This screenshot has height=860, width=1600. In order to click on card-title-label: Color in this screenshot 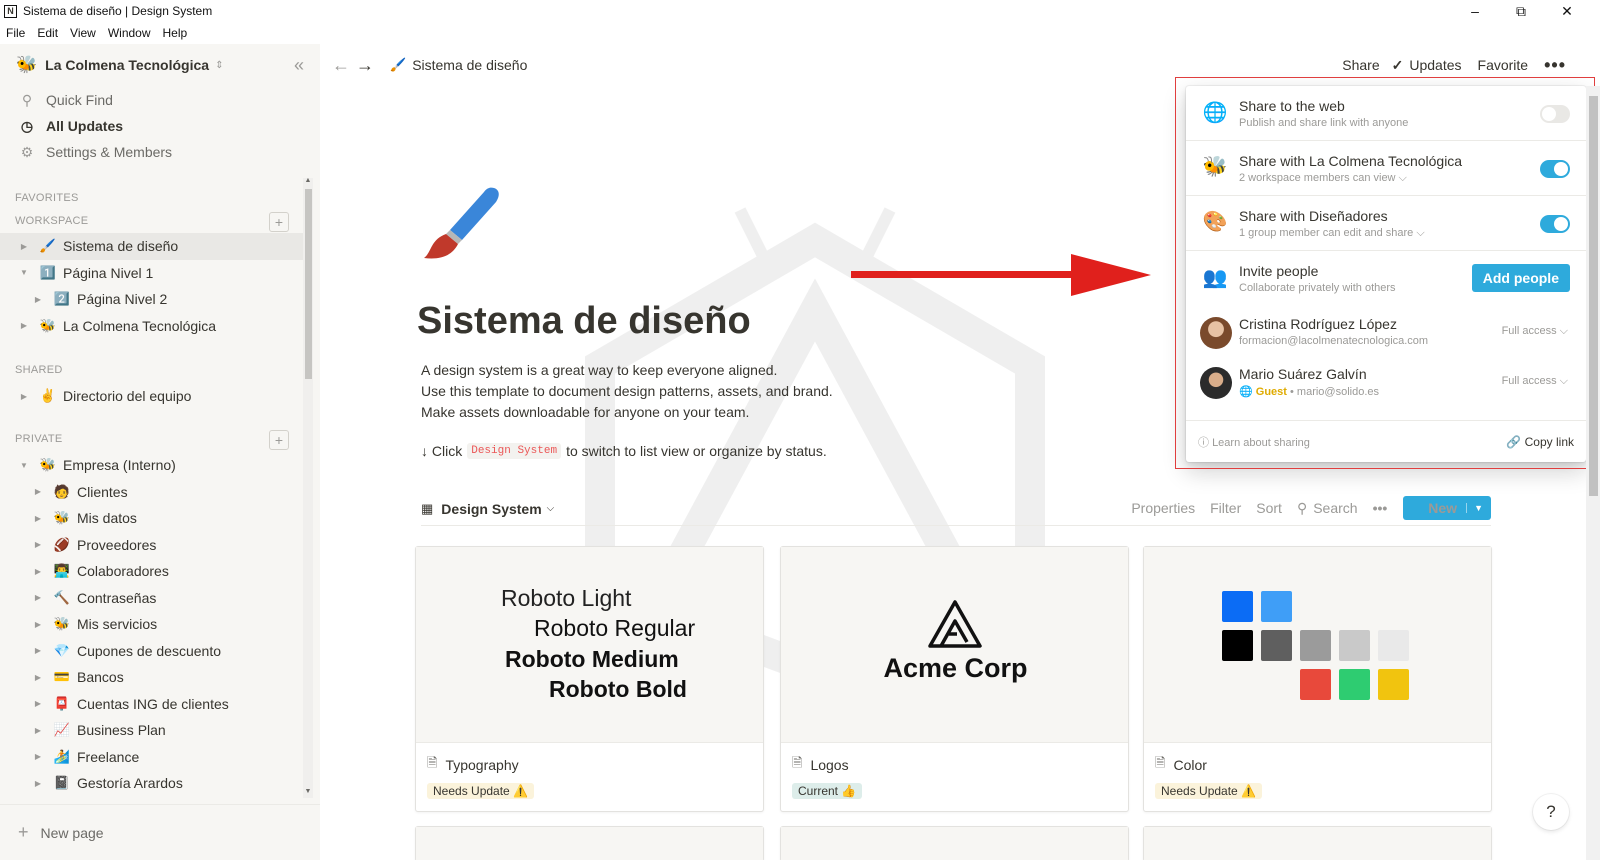, I will do `click(1190, 765)`.